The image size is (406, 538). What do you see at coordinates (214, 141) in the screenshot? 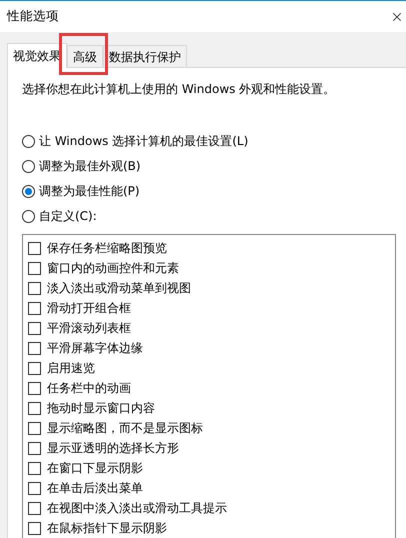
I see `radio-option: 让 Windows 选择计算机的最佳设置(L)` at bounding box center [214, 141].